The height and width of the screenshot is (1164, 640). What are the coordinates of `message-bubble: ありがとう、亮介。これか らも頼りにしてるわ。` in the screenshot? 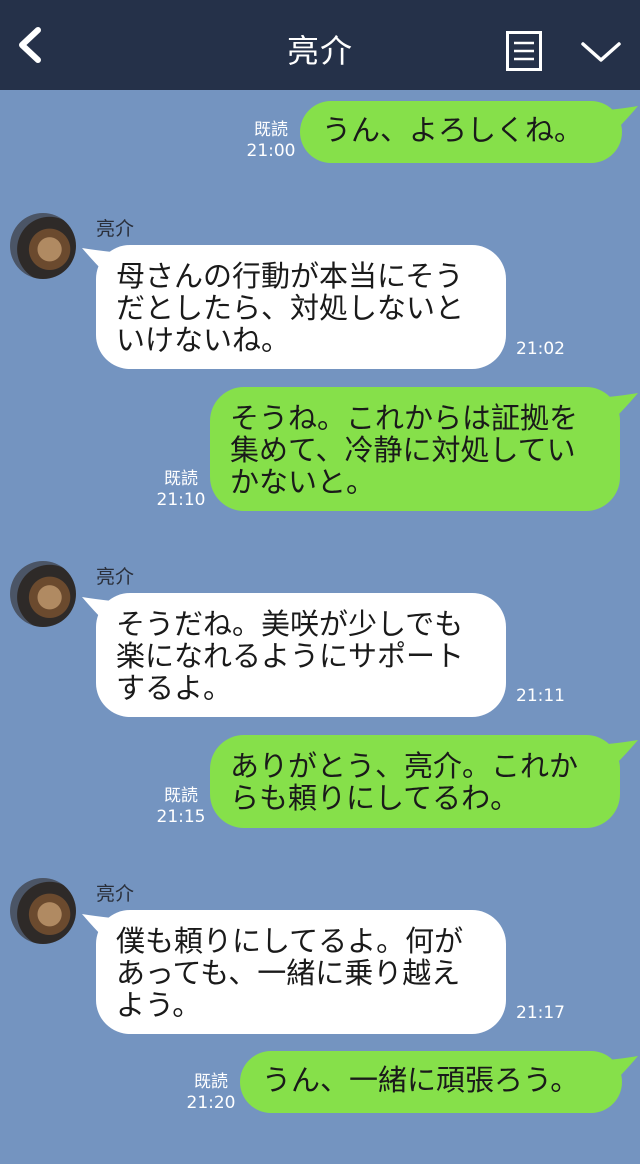 It's located at (415, 781).